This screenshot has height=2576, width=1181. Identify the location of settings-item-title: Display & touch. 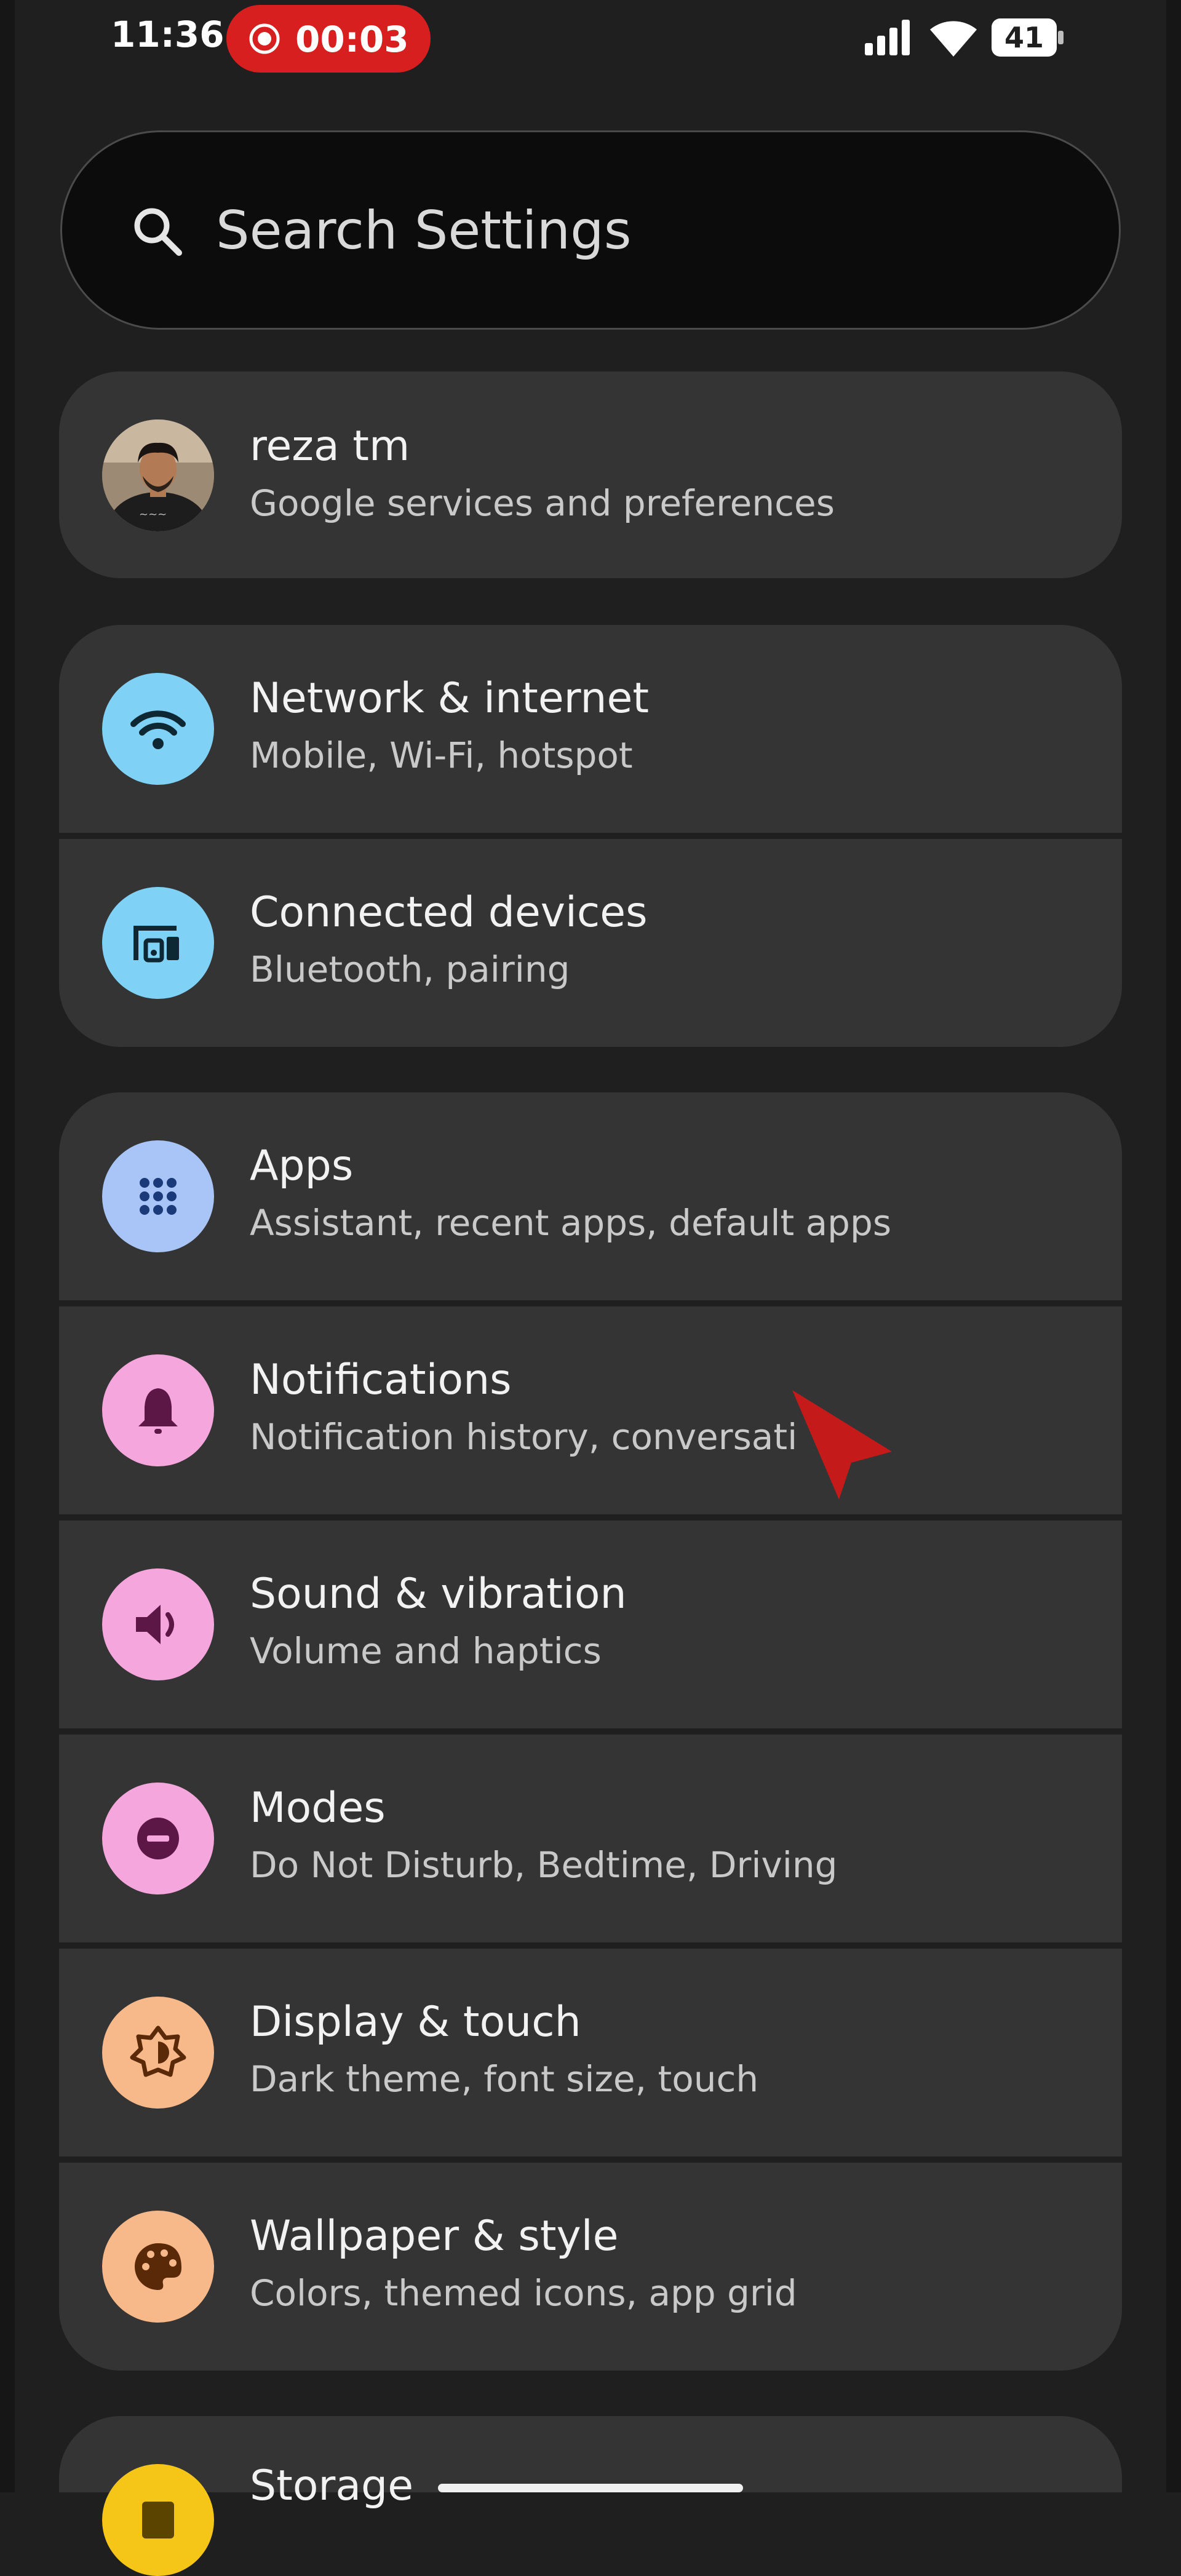
(415, 2022).